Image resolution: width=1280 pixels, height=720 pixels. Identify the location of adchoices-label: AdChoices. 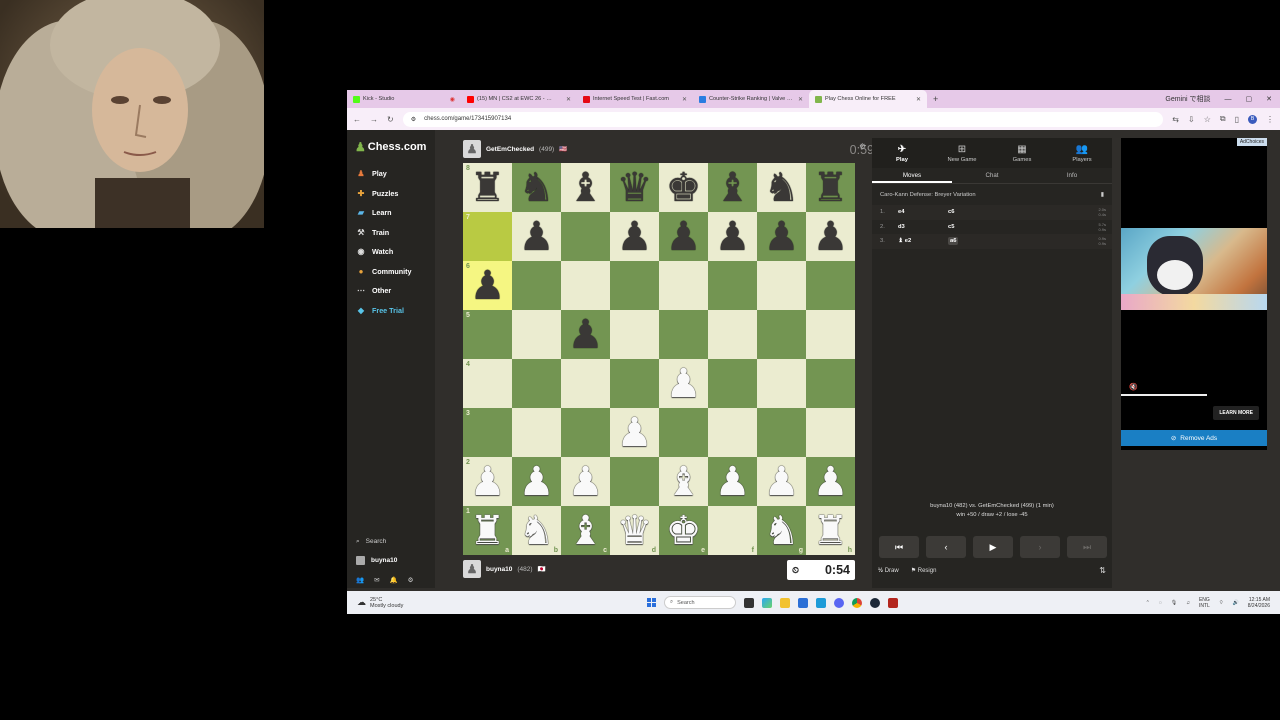
(1251, 142).